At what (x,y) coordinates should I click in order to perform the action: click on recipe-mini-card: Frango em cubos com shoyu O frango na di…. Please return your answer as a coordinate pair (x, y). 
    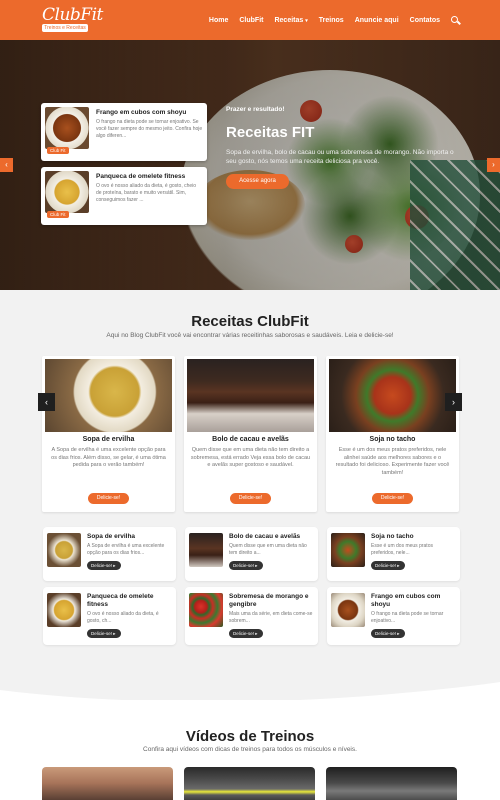
    Looking at the image, I should click on (393, 616).